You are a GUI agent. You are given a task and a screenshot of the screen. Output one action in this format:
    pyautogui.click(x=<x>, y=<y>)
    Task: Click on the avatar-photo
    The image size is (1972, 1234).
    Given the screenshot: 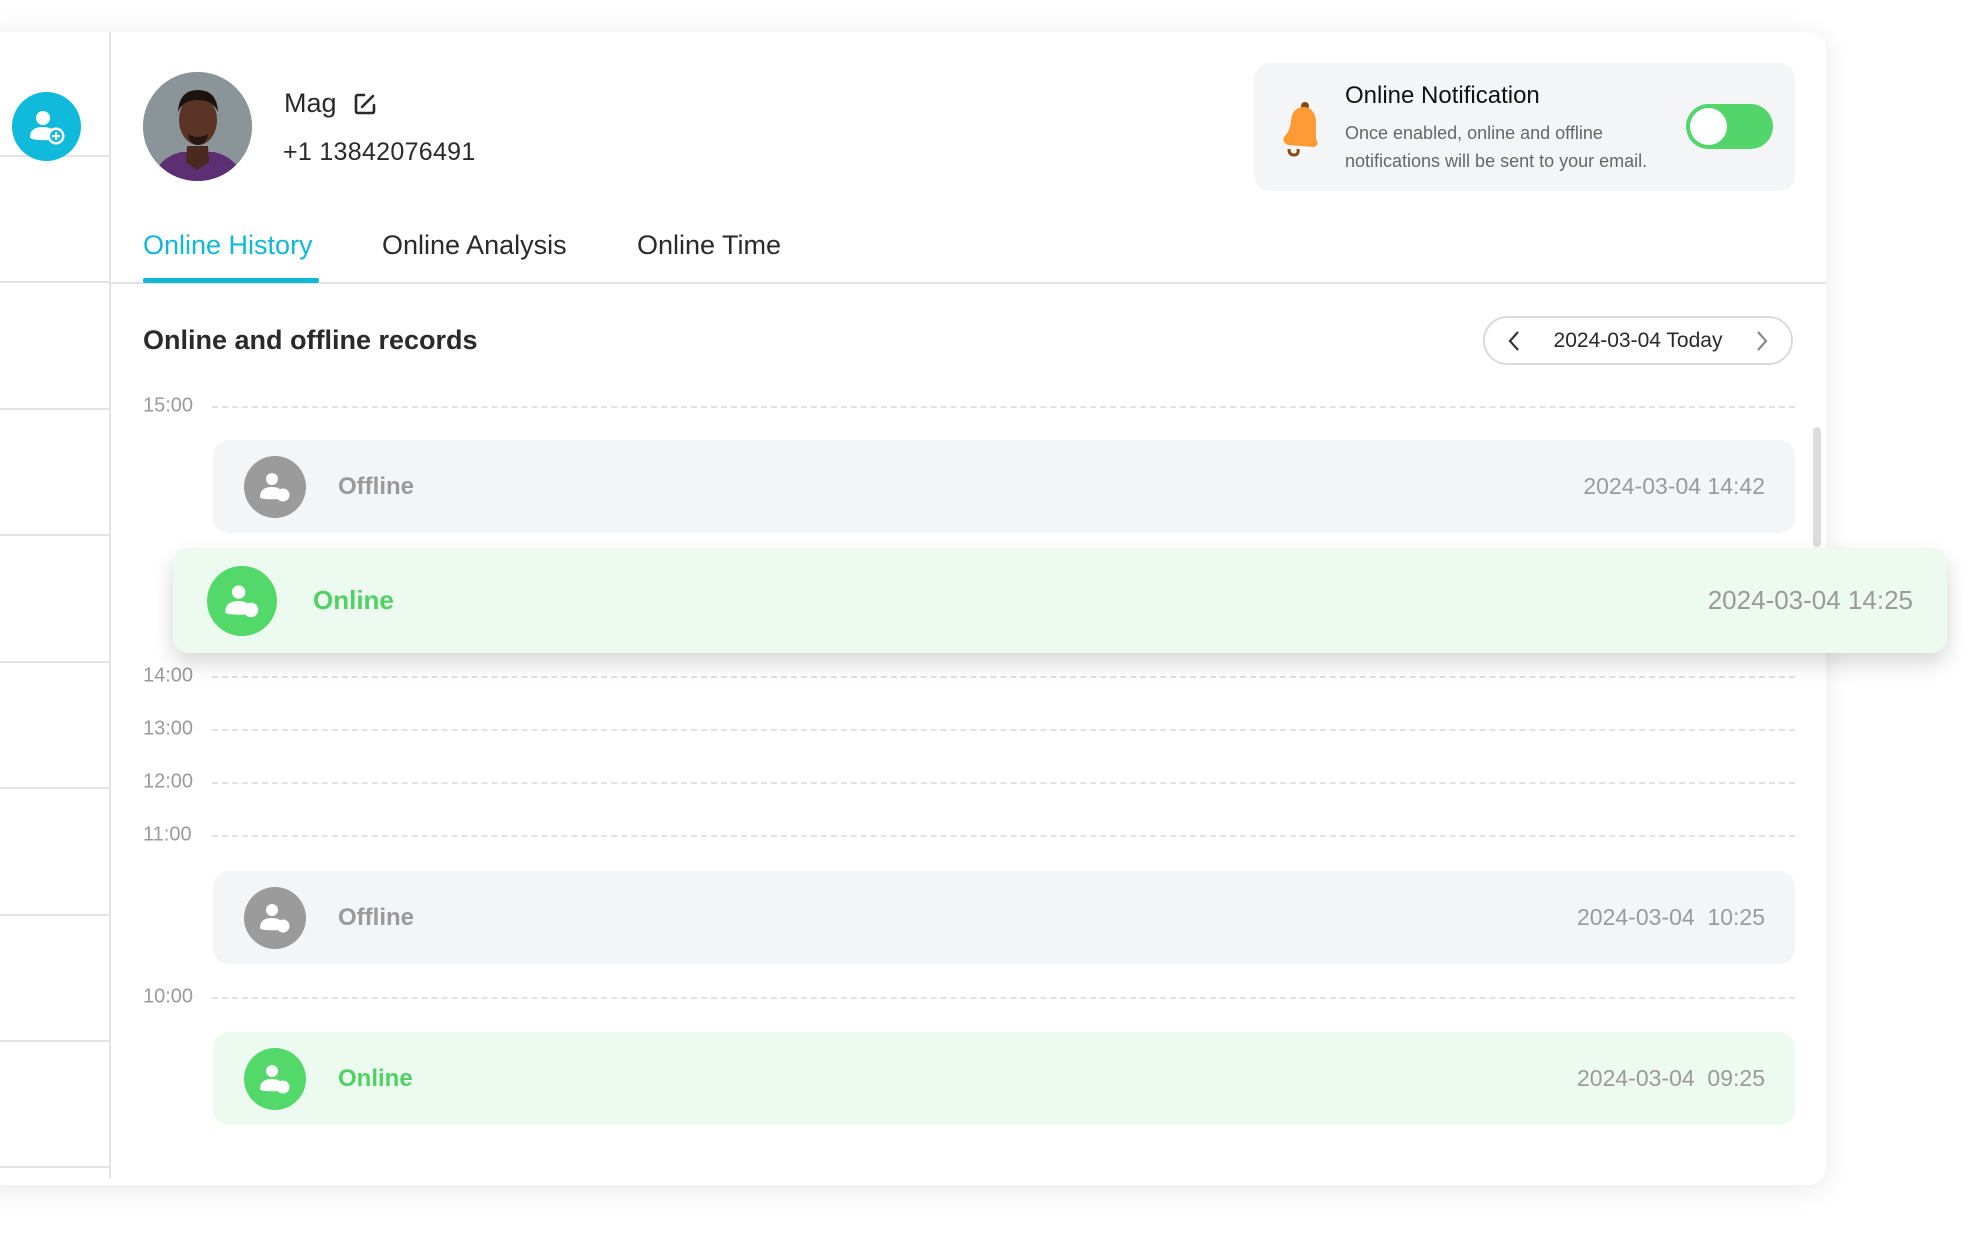 What is the action you would take?
    pyautogui.click(x=197, y=126)
    